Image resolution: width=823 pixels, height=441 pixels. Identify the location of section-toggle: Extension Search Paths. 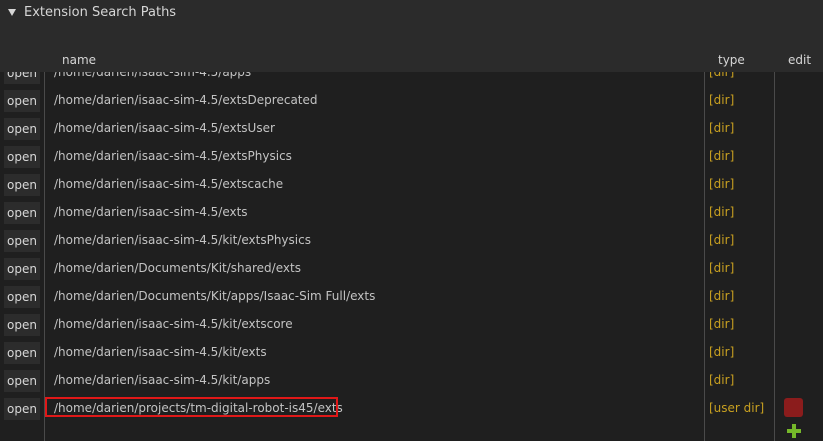
(92, 12).